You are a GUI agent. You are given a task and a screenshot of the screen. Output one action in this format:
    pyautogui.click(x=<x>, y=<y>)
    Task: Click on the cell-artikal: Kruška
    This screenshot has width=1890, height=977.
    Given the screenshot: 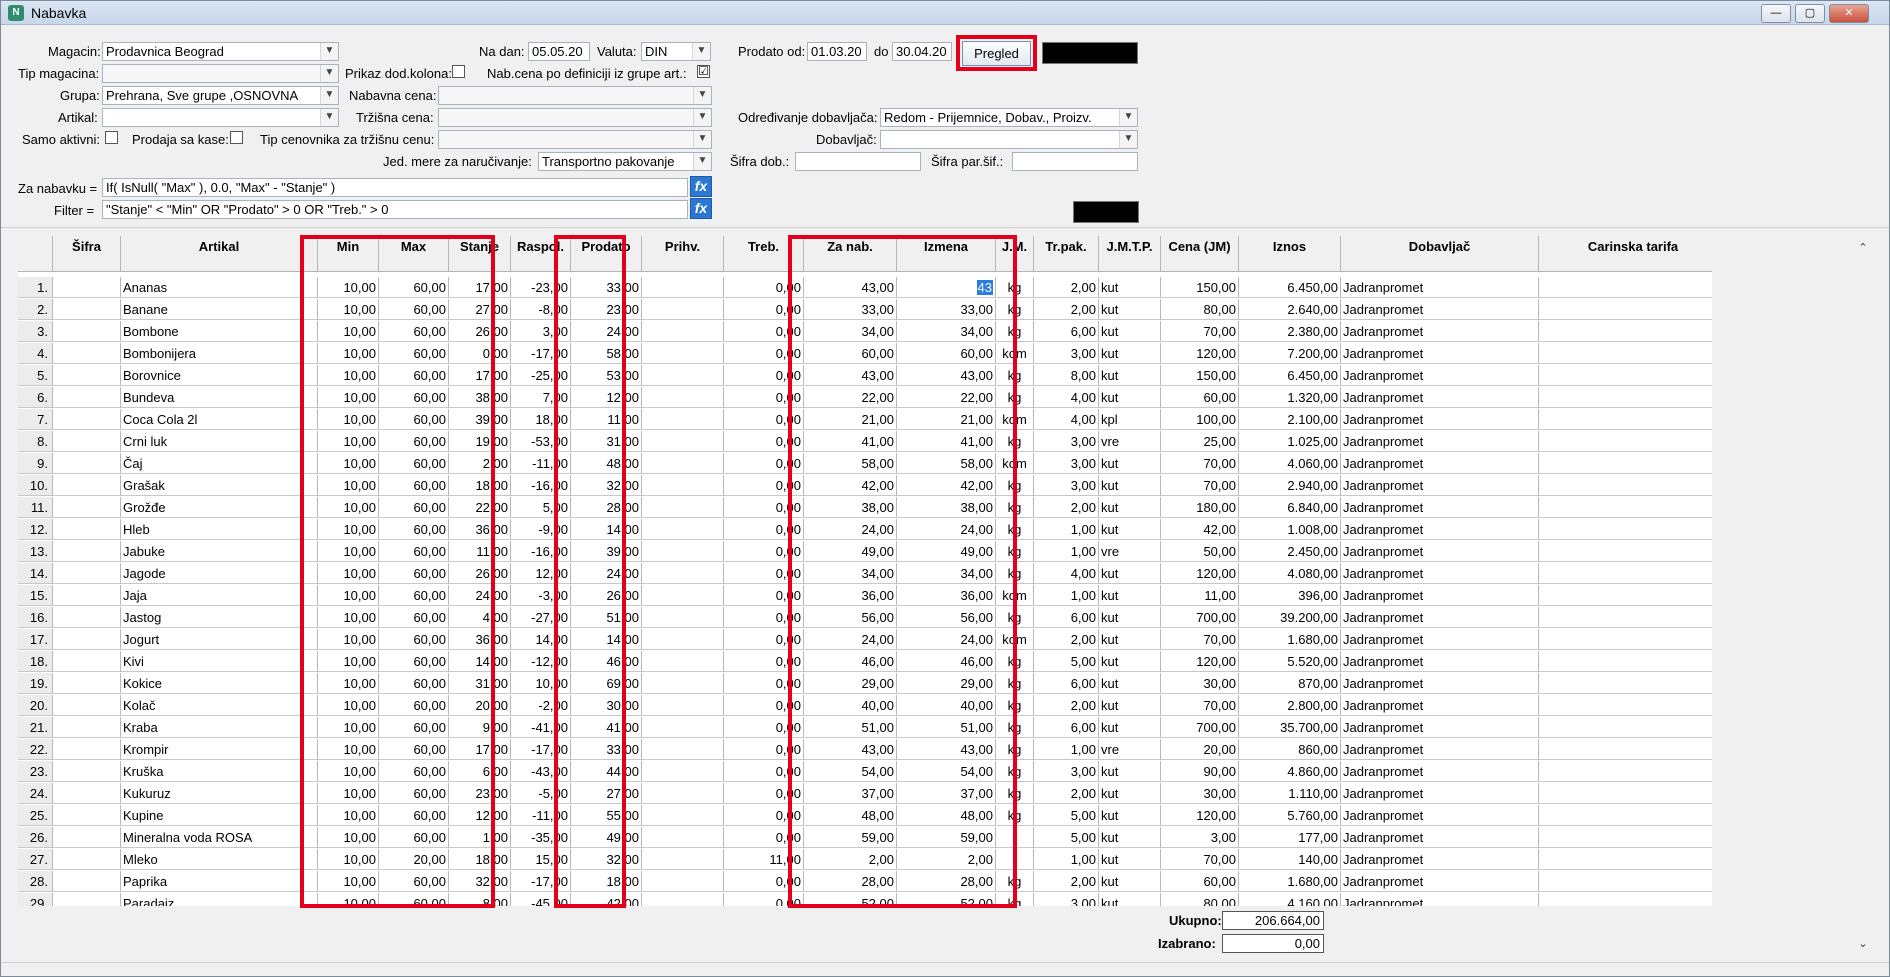 What is the action you would take?
    pyautogui.click(x=219, y=771)
    